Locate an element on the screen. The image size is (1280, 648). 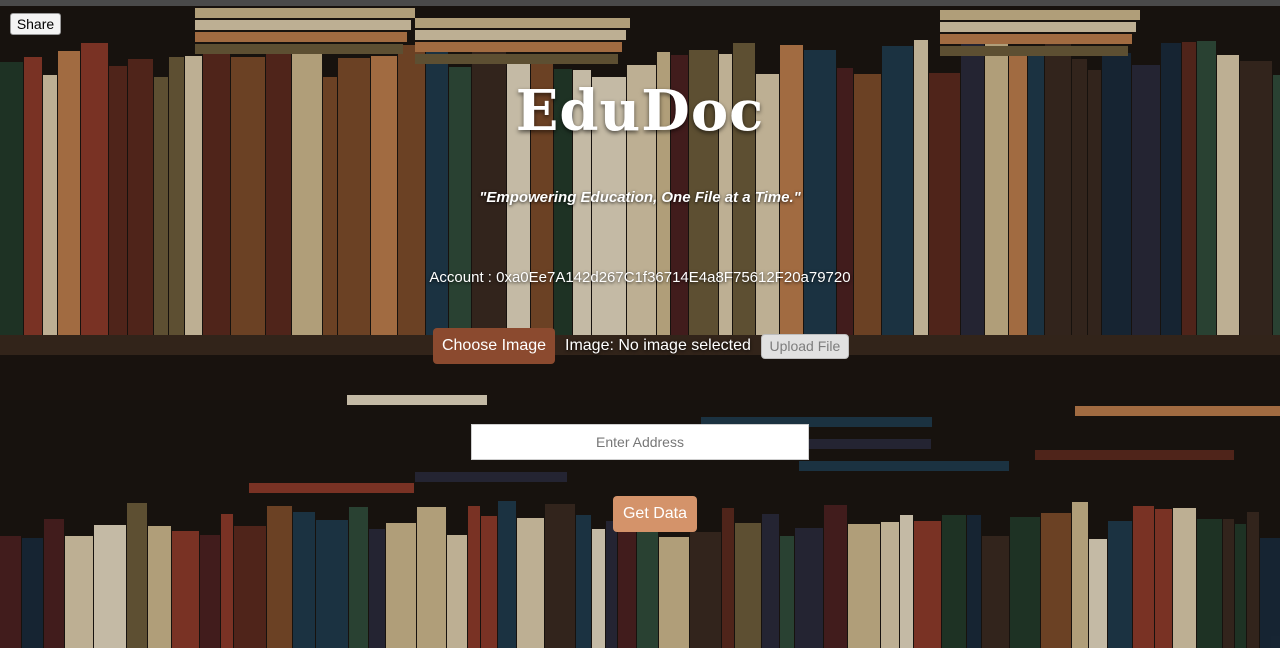
window-top-border is located at coordinates (640, 3).